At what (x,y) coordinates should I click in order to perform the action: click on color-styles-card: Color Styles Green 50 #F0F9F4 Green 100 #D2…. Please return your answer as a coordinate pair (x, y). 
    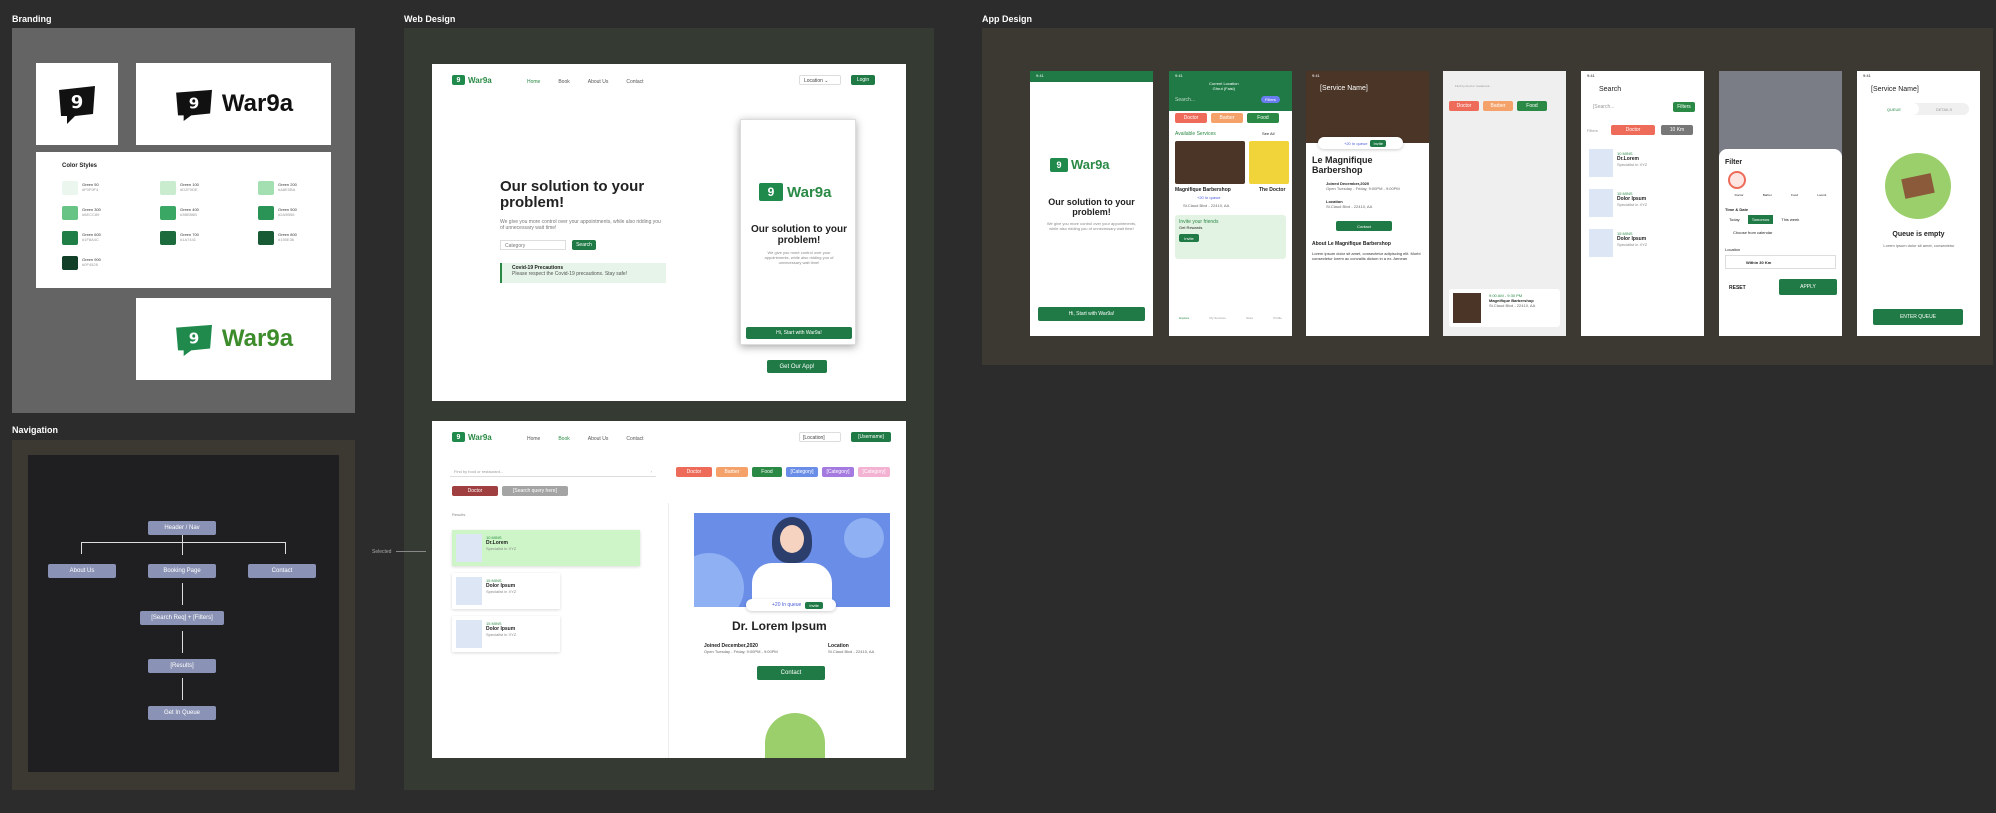
    Looking at the image, I should click on (183, 220).